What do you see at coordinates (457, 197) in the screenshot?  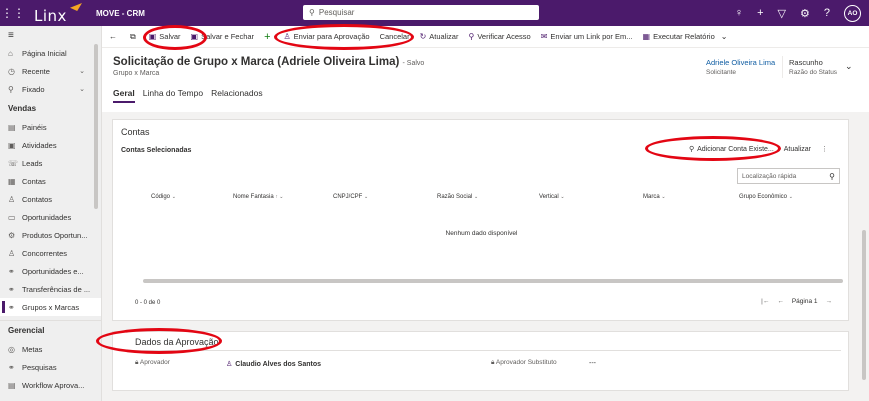 I see `column-header-razao-social: Razão Social ⌄` at bounding box center [457, 197].